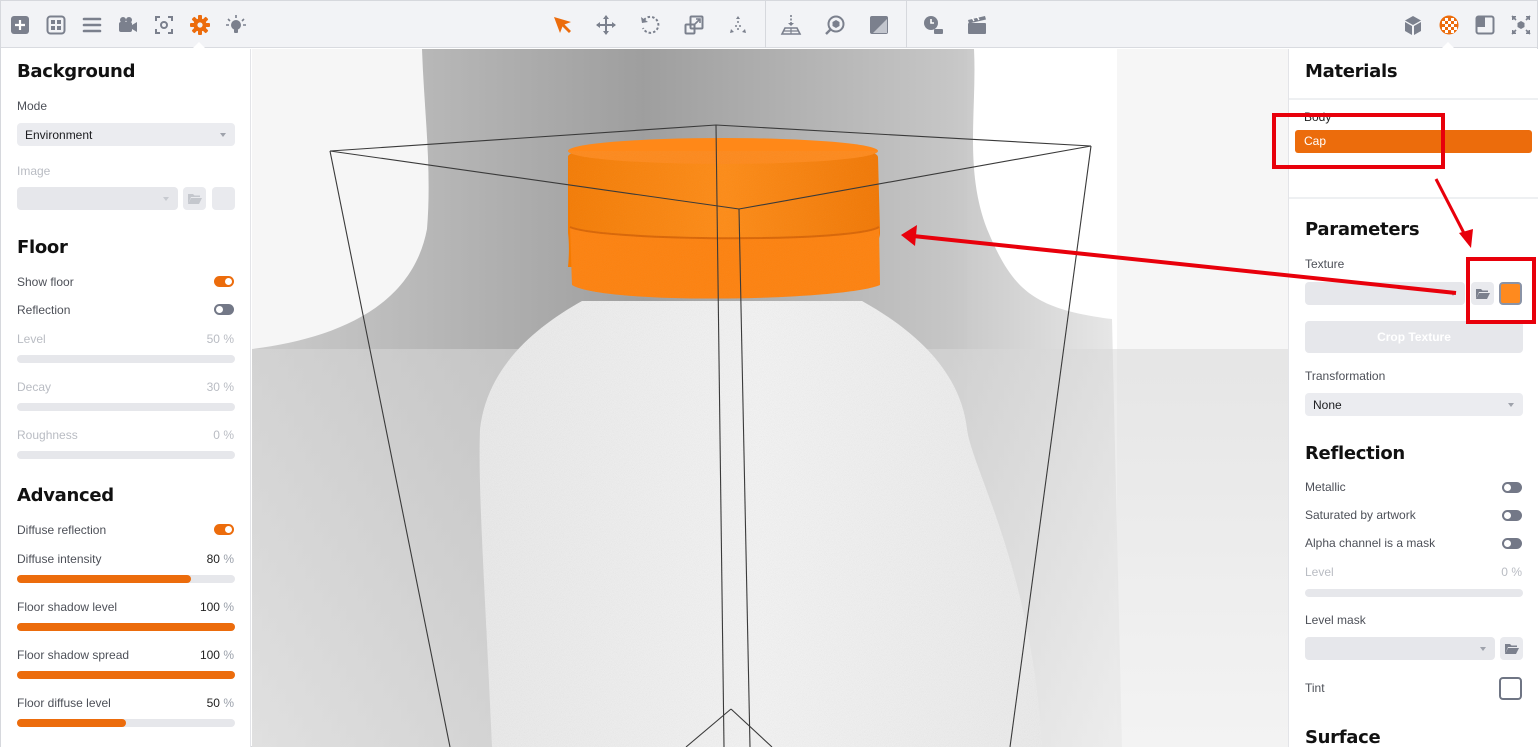 The image size is (1538, 747). I want to click on floor-shadow-level-slider, so click(126, 627).